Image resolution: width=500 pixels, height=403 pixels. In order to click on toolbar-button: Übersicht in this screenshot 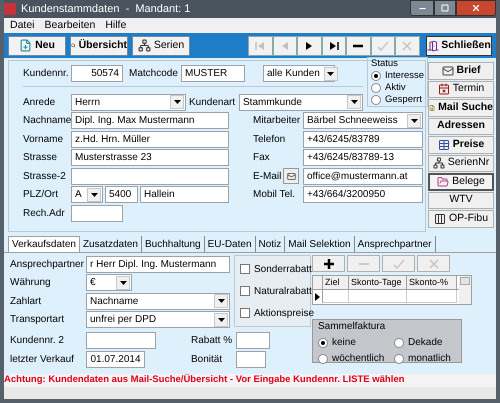, I will do `click(99, 46)`.